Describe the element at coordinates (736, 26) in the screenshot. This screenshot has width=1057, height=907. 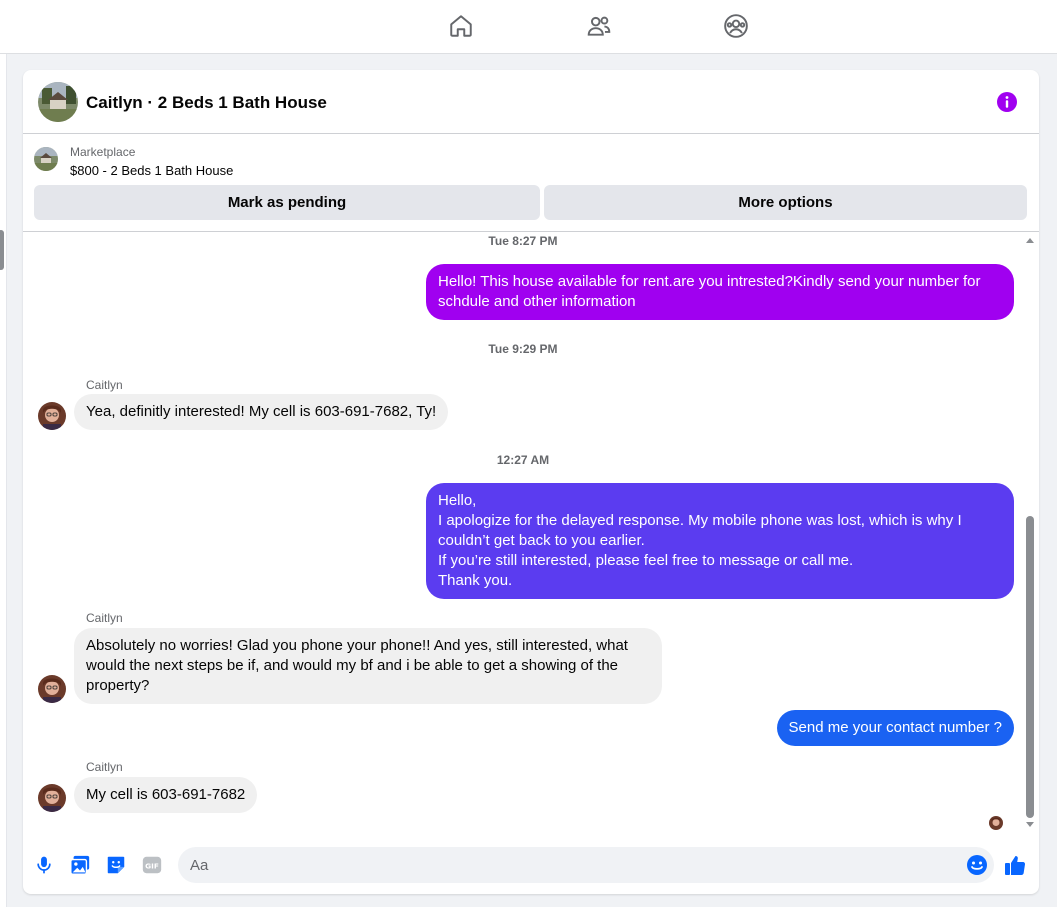
I see `groups-icon` at that location.